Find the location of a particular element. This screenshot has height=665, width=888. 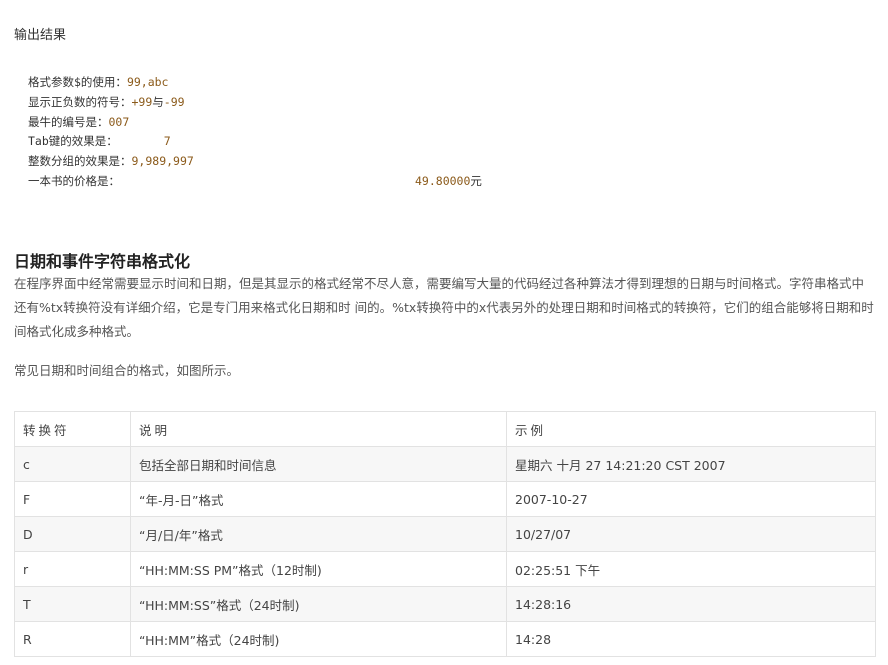

cell-example: 14:28 is located at coordinates (691, 639).